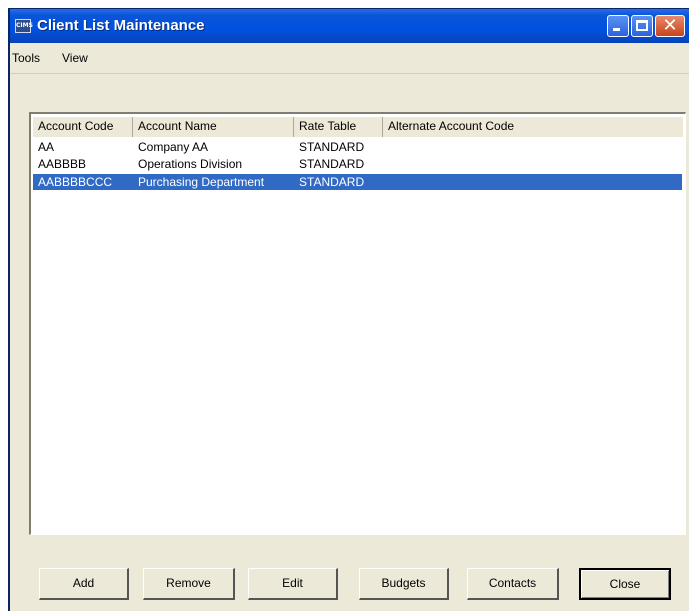 Image resolution: width=689 pixels, height=611 pixels. What do you see at coordinates (75, 182) in the screenshot?
I see `cell-account-code: AABBBBCCC` at bounding box center [75, 182].